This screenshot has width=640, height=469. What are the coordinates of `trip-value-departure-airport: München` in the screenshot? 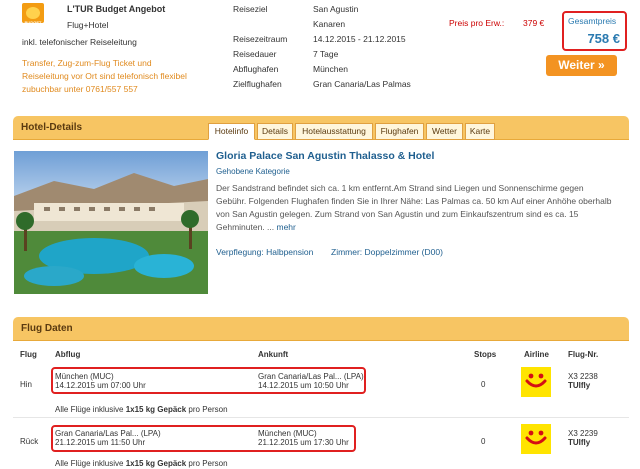 It's located at (330, 69).